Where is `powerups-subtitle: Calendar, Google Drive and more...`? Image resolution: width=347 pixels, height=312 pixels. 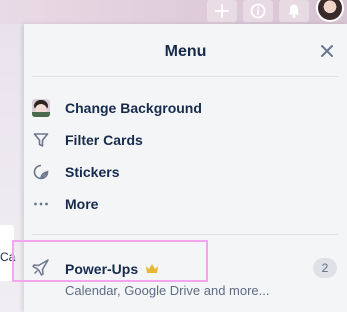 powerups-subtitle: Calendar, Google Drive and more... is located at coordinates (167, 290).